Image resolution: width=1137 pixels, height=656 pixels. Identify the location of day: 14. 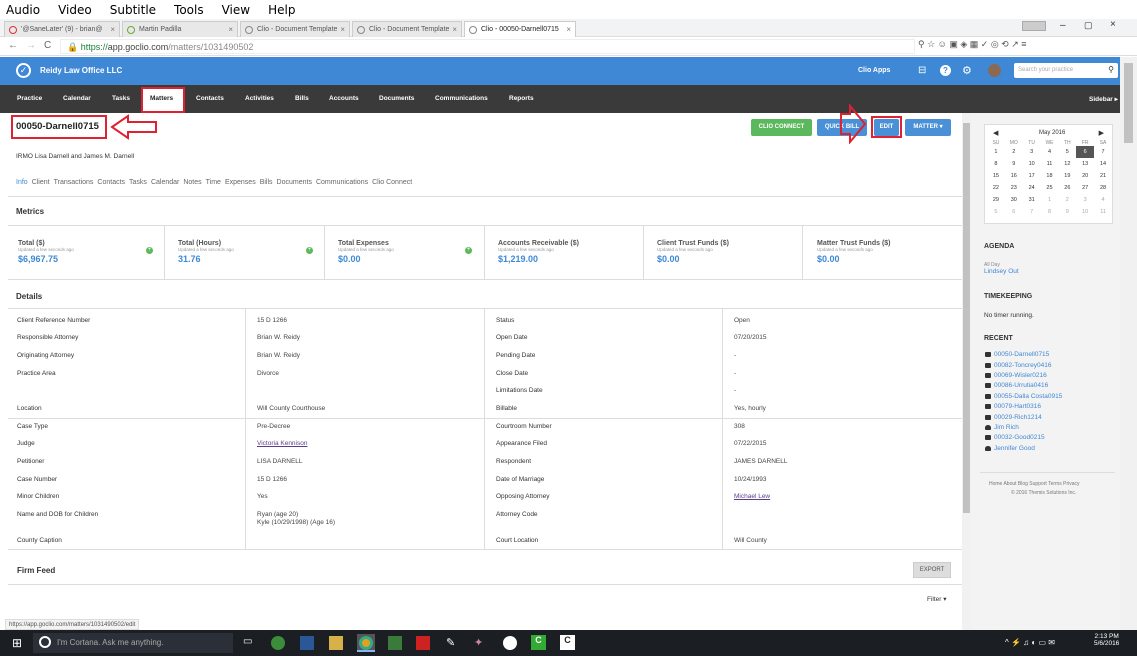
(1103, 164).